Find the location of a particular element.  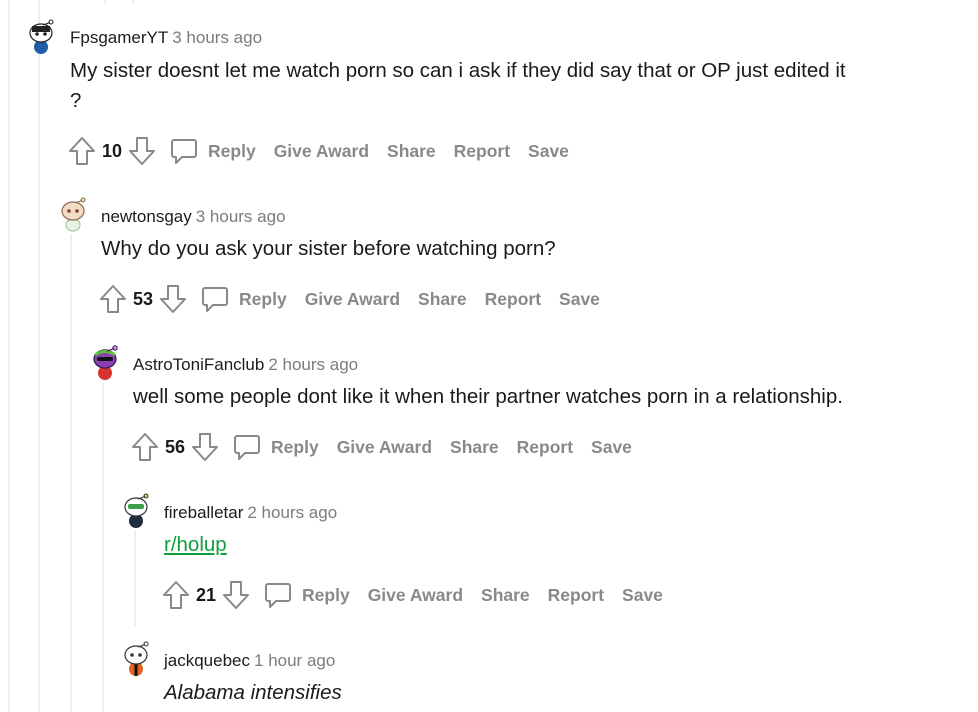

comment-actions: 10 Reply Give Award Share Report Save is located at coordinates (318, 151).